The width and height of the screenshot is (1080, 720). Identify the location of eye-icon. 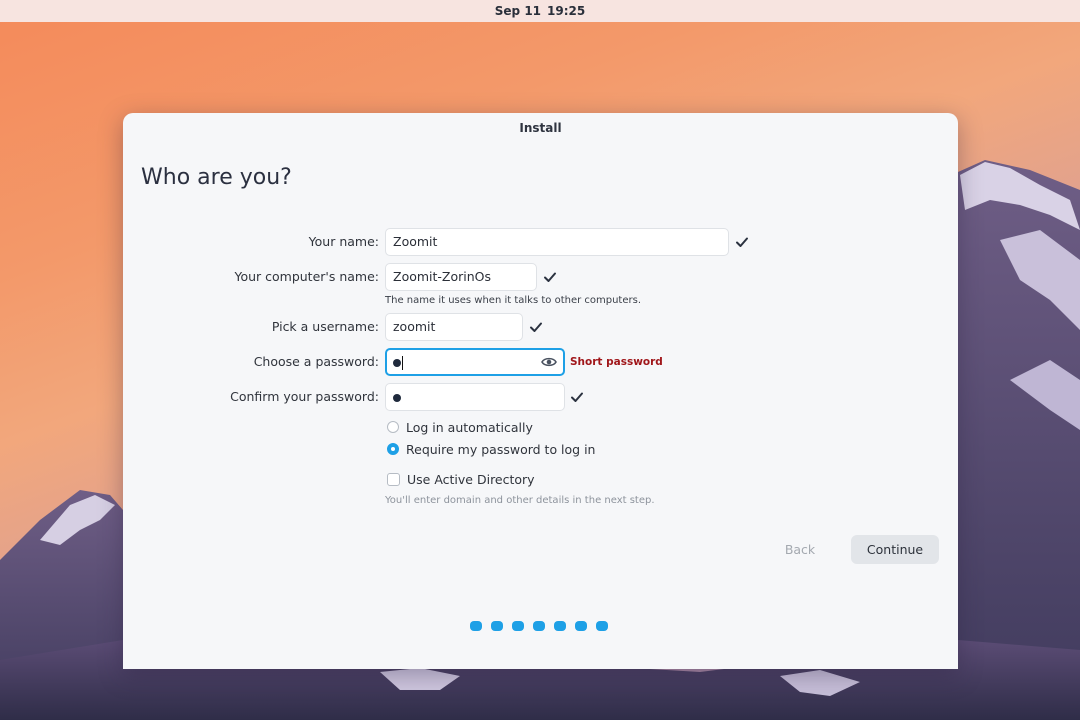
(549, 362).